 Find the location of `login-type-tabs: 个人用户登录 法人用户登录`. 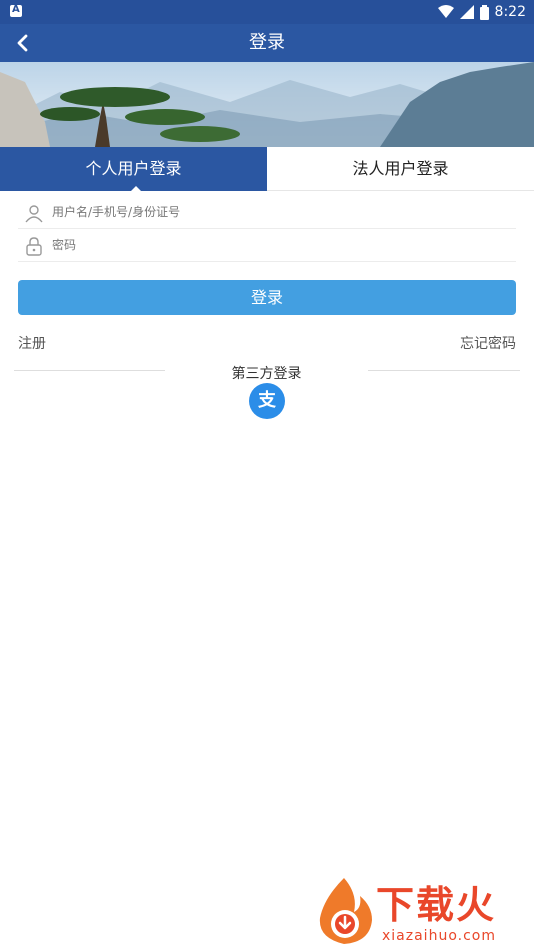

login-type-tabs: 个人用户登录 法人用户登录 is located at coordinates (267, 169).